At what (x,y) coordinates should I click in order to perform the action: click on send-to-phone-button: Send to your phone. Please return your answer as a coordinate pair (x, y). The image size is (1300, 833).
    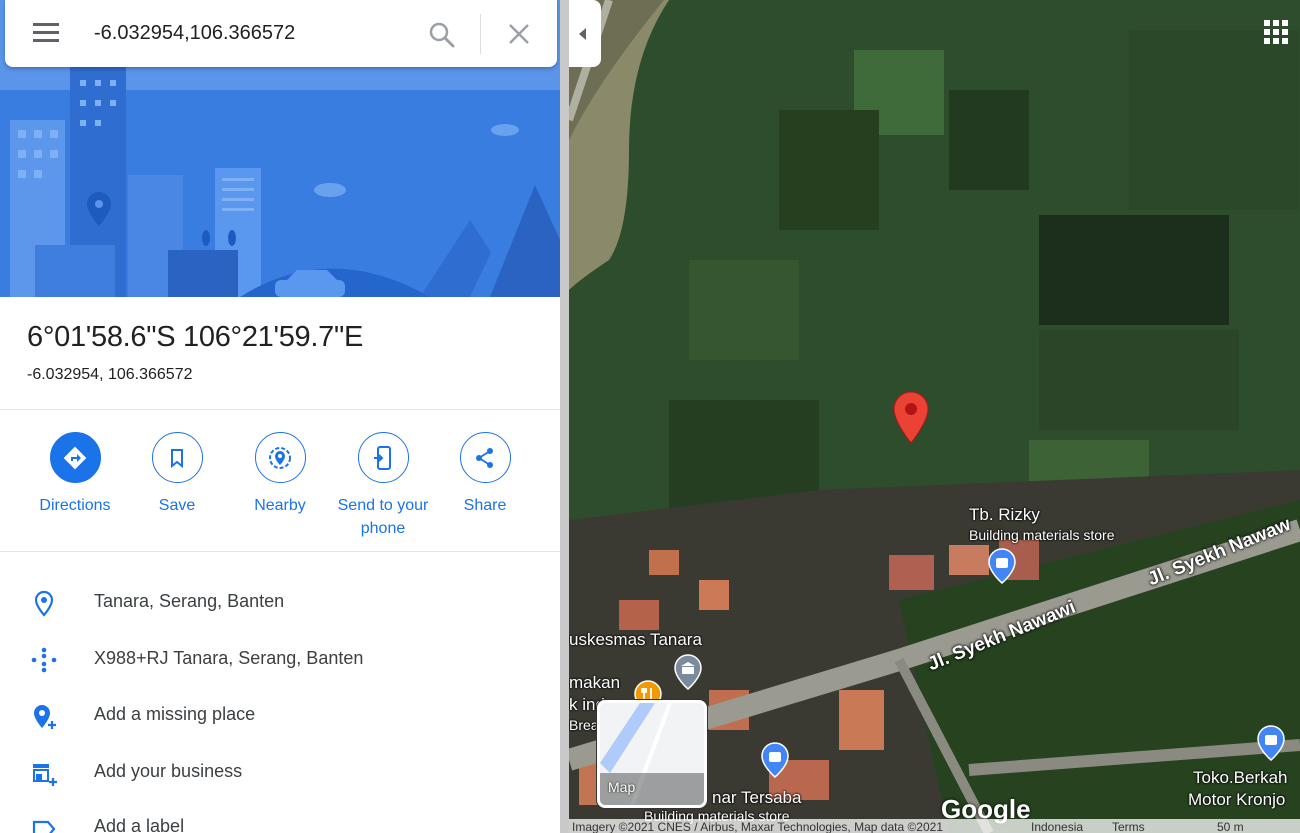
    Looking at the image, I should click on (383, 486).